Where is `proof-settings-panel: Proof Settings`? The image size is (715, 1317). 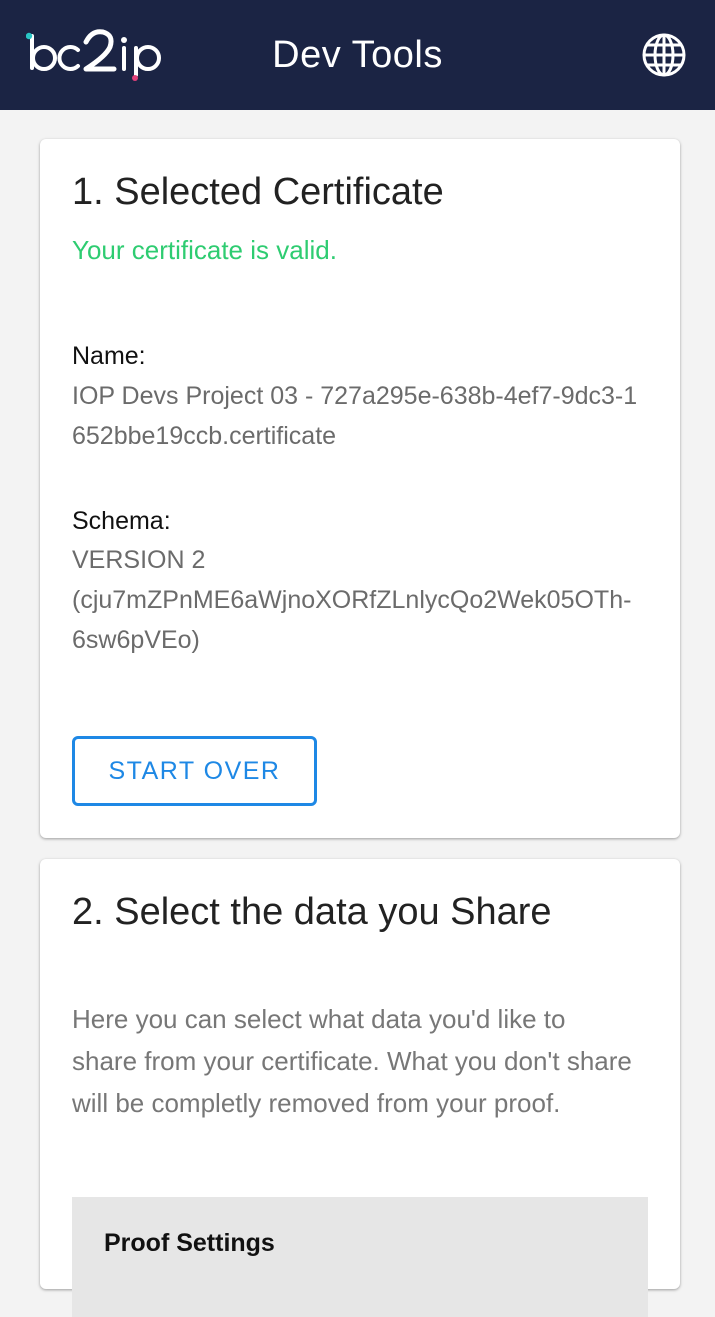 proof-settings-panel: Proof Settings is located at coordinates (360, 1257).